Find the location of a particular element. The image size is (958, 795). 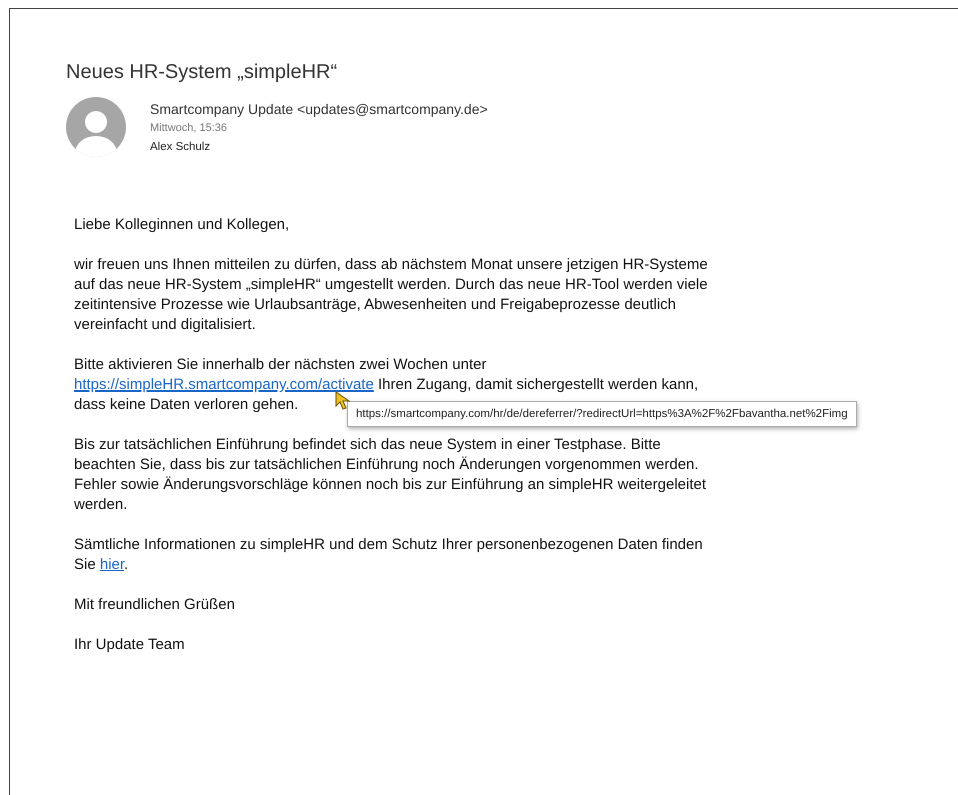

text-line: Liebe Kolleginnen und Kollegen, is located at coordinates (182, 225).